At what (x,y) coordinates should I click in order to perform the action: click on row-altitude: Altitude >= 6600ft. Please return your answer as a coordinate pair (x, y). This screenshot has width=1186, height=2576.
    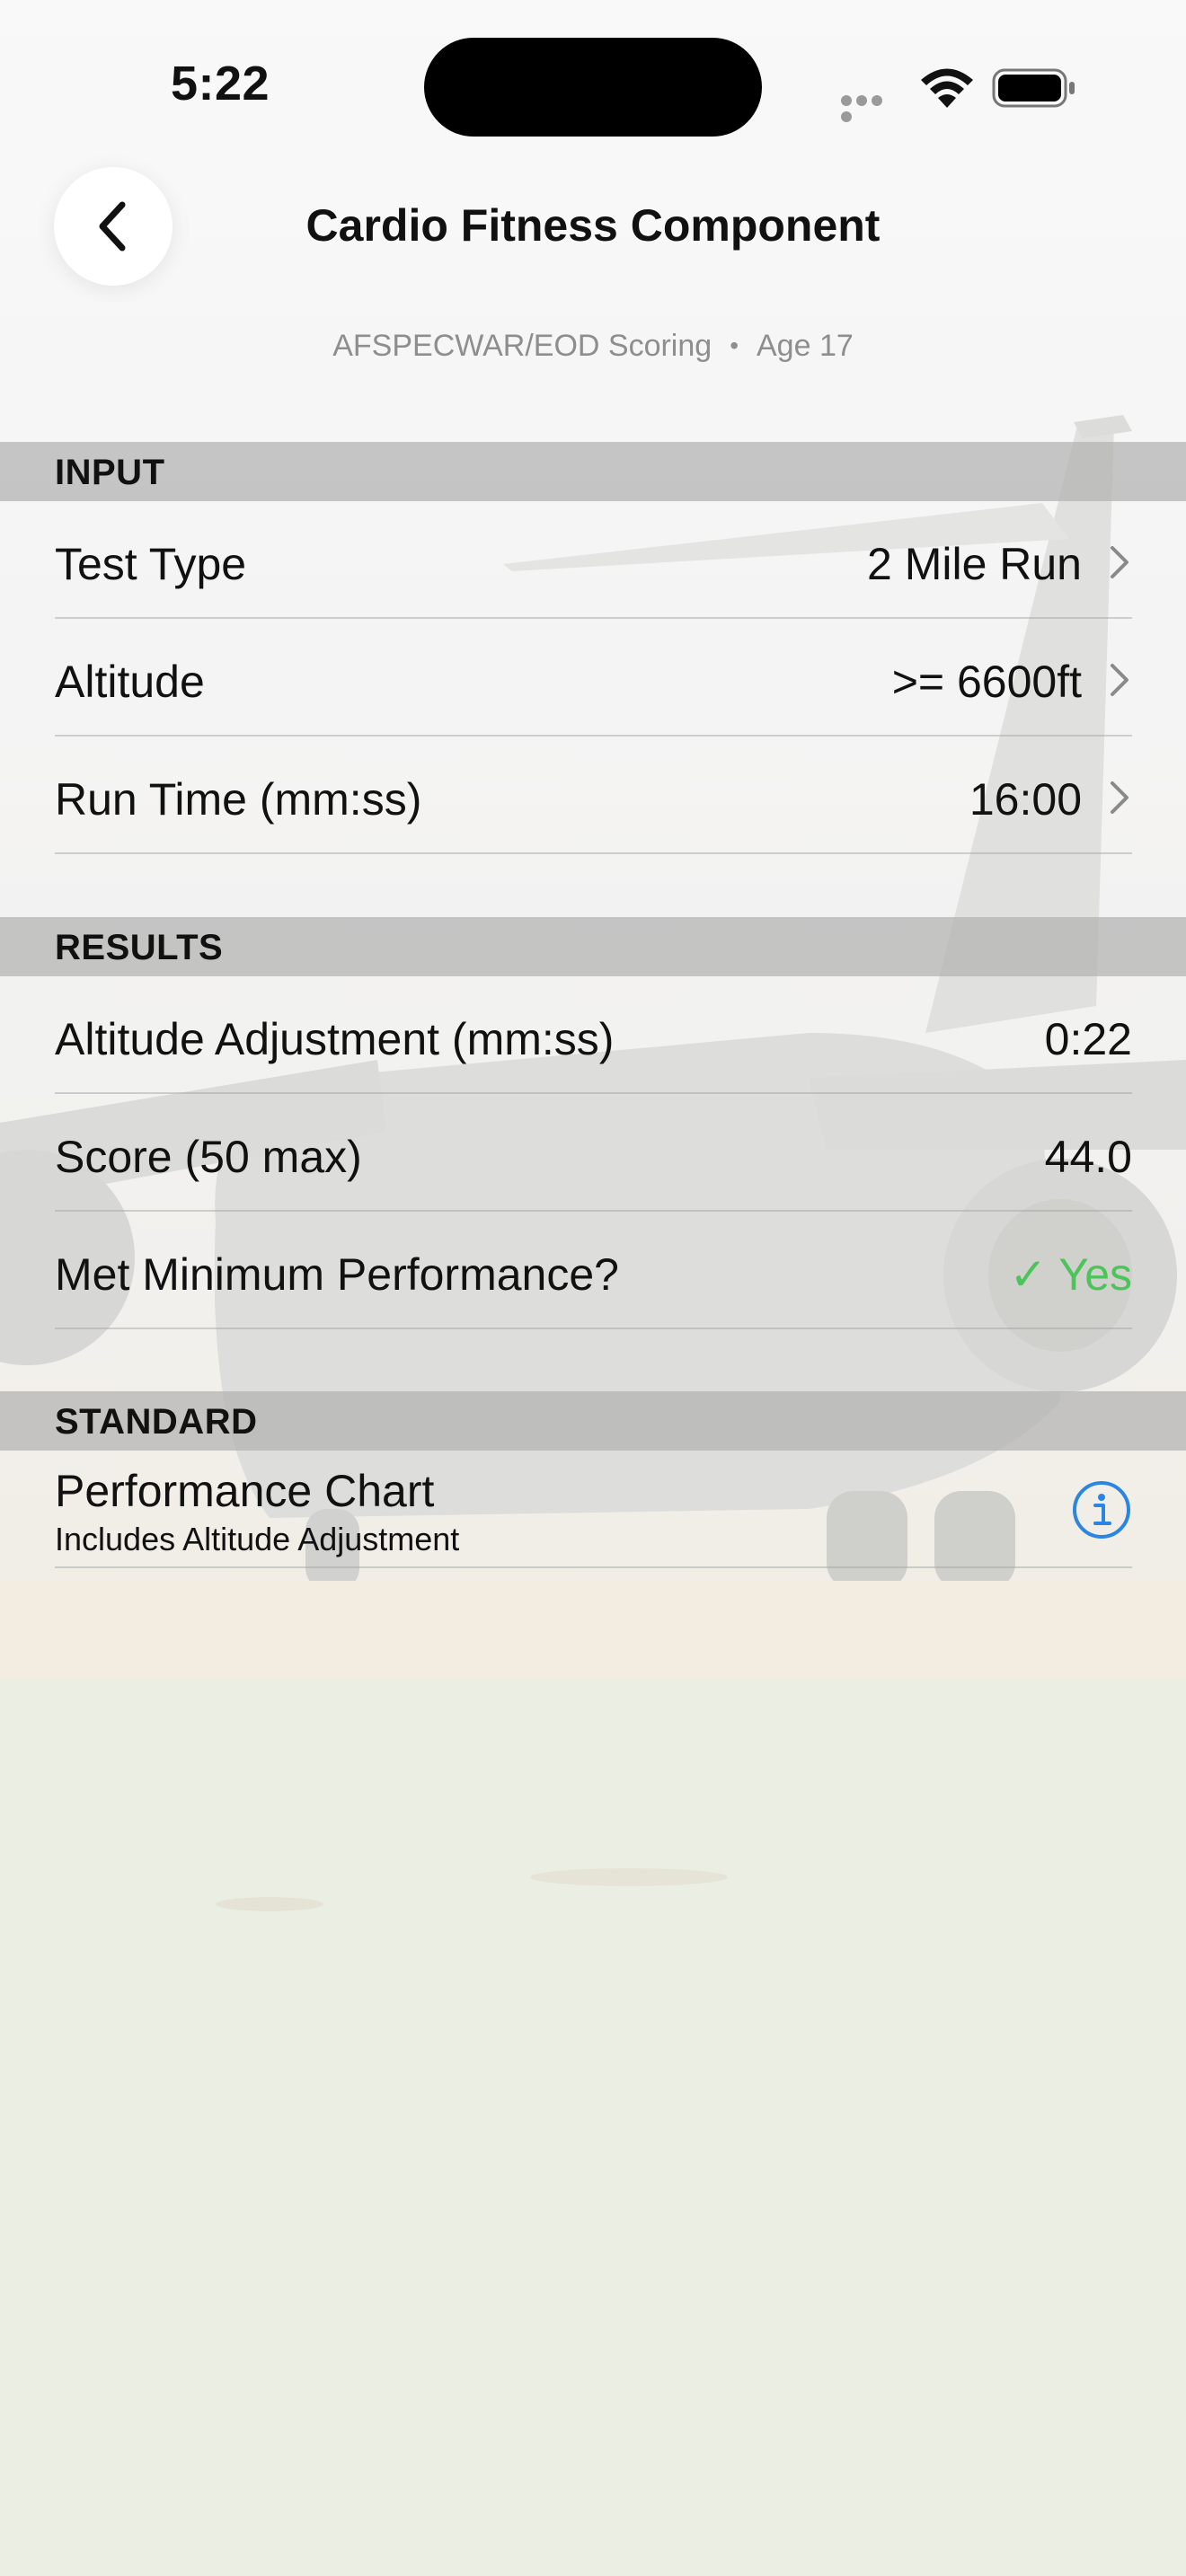
    Looking at the image, I should click on (593, 678).